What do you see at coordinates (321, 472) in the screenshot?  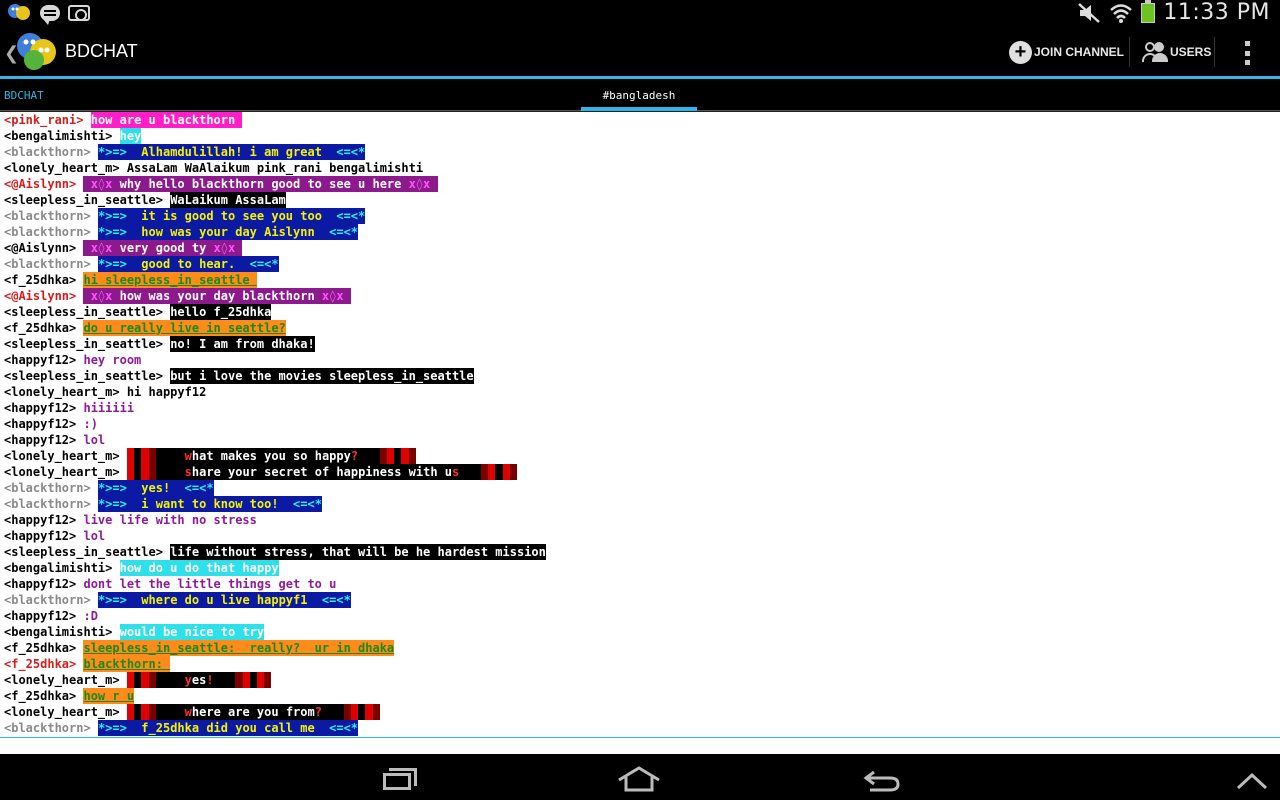 I see `message-rest: hare your secret of happiness with u` at bounding box center [321, 472].